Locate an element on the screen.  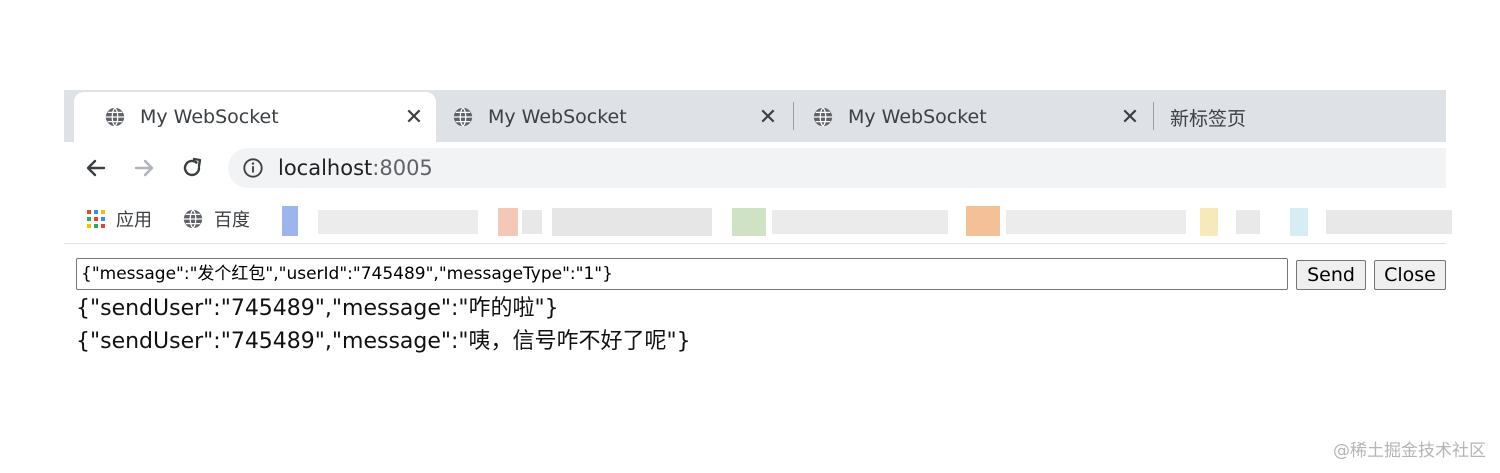
tab-new-tab: 新标签页 is located at coordinates (1300, 117).